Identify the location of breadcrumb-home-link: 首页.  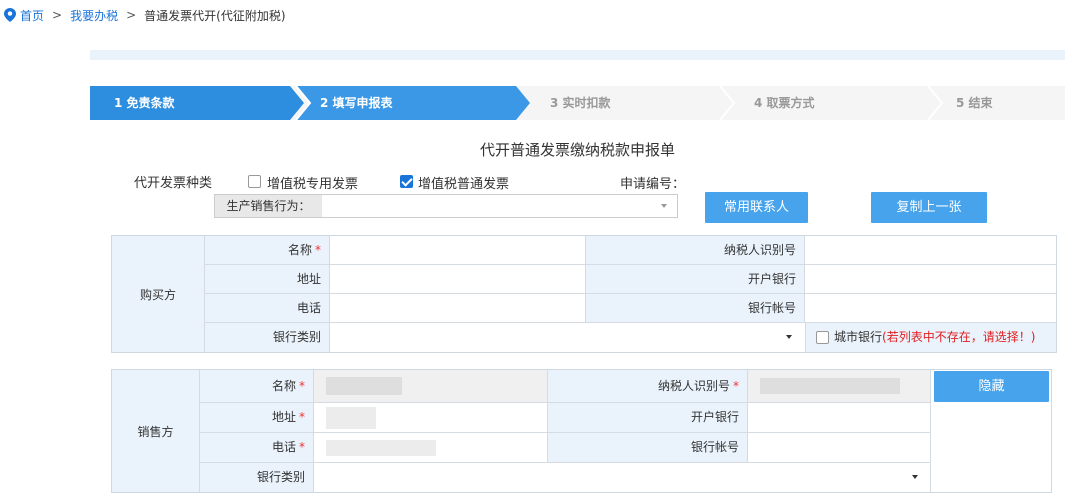
(32, 15).